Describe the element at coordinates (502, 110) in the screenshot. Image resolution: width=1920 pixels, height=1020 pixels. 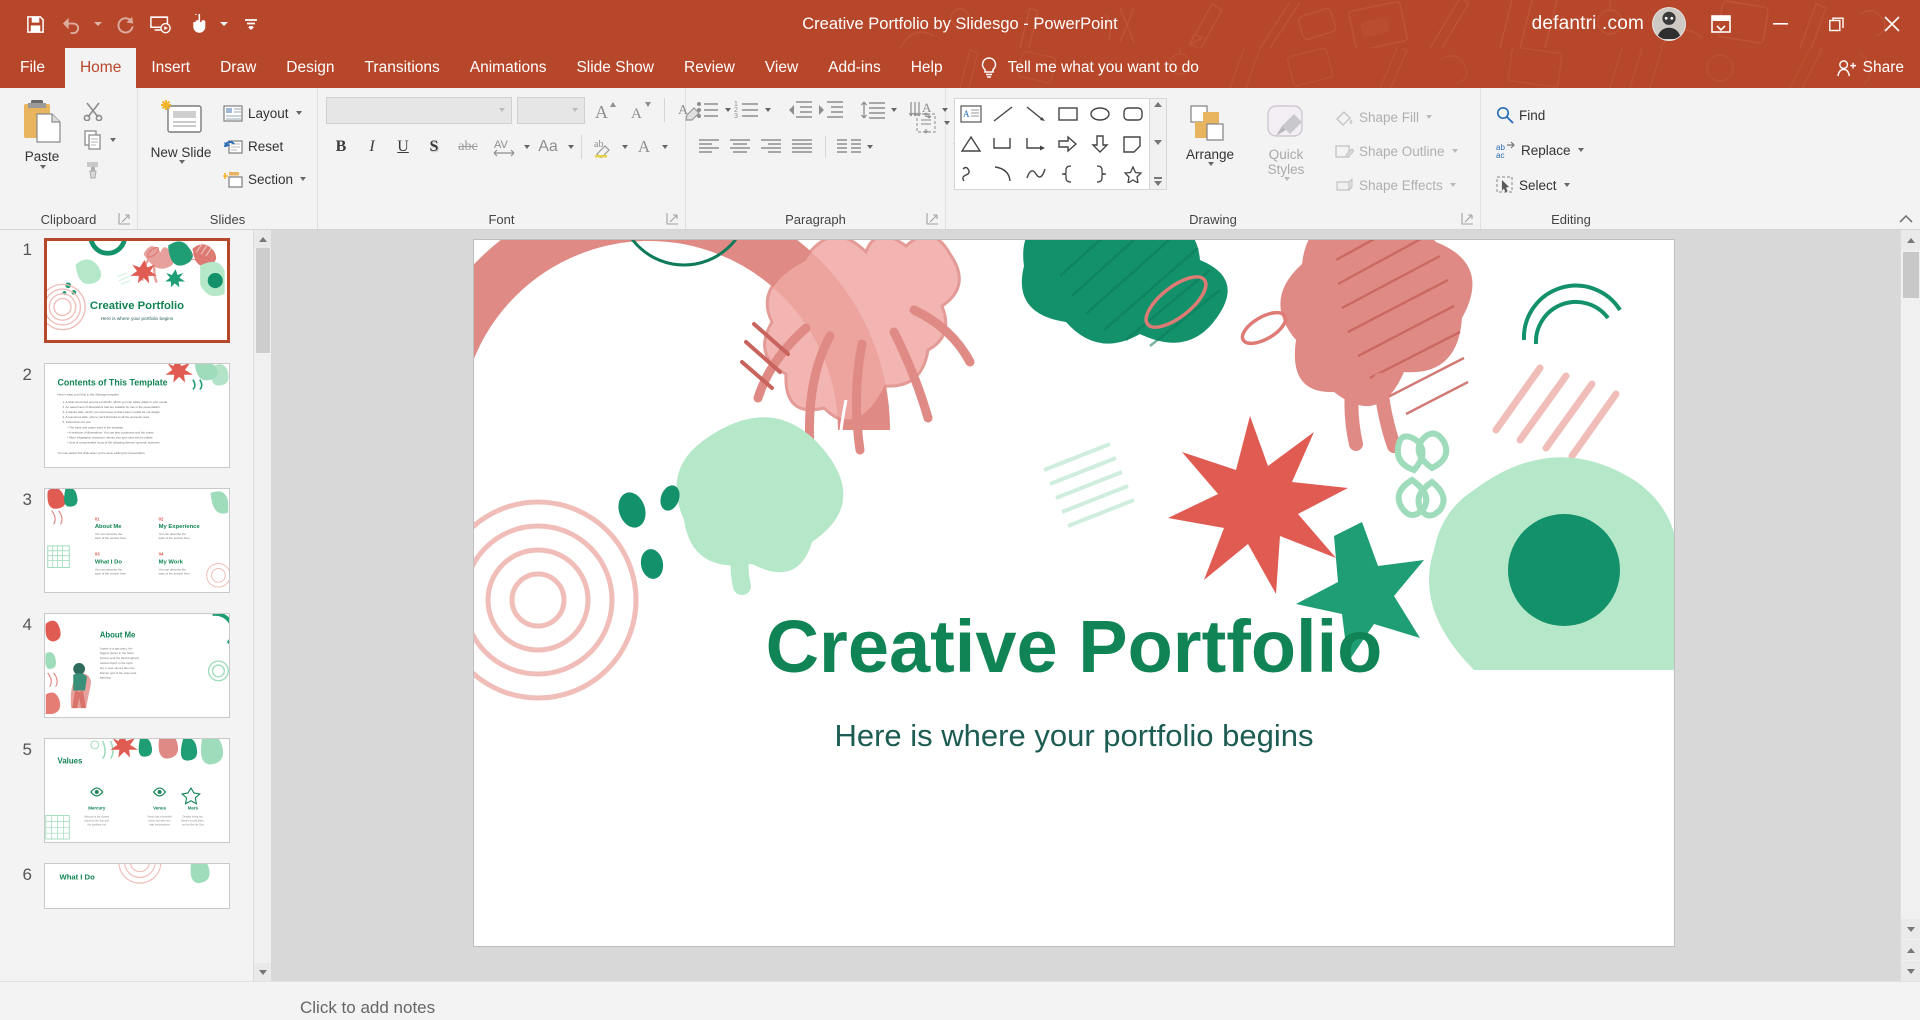
I see `font-name-caret-icon` at that location.